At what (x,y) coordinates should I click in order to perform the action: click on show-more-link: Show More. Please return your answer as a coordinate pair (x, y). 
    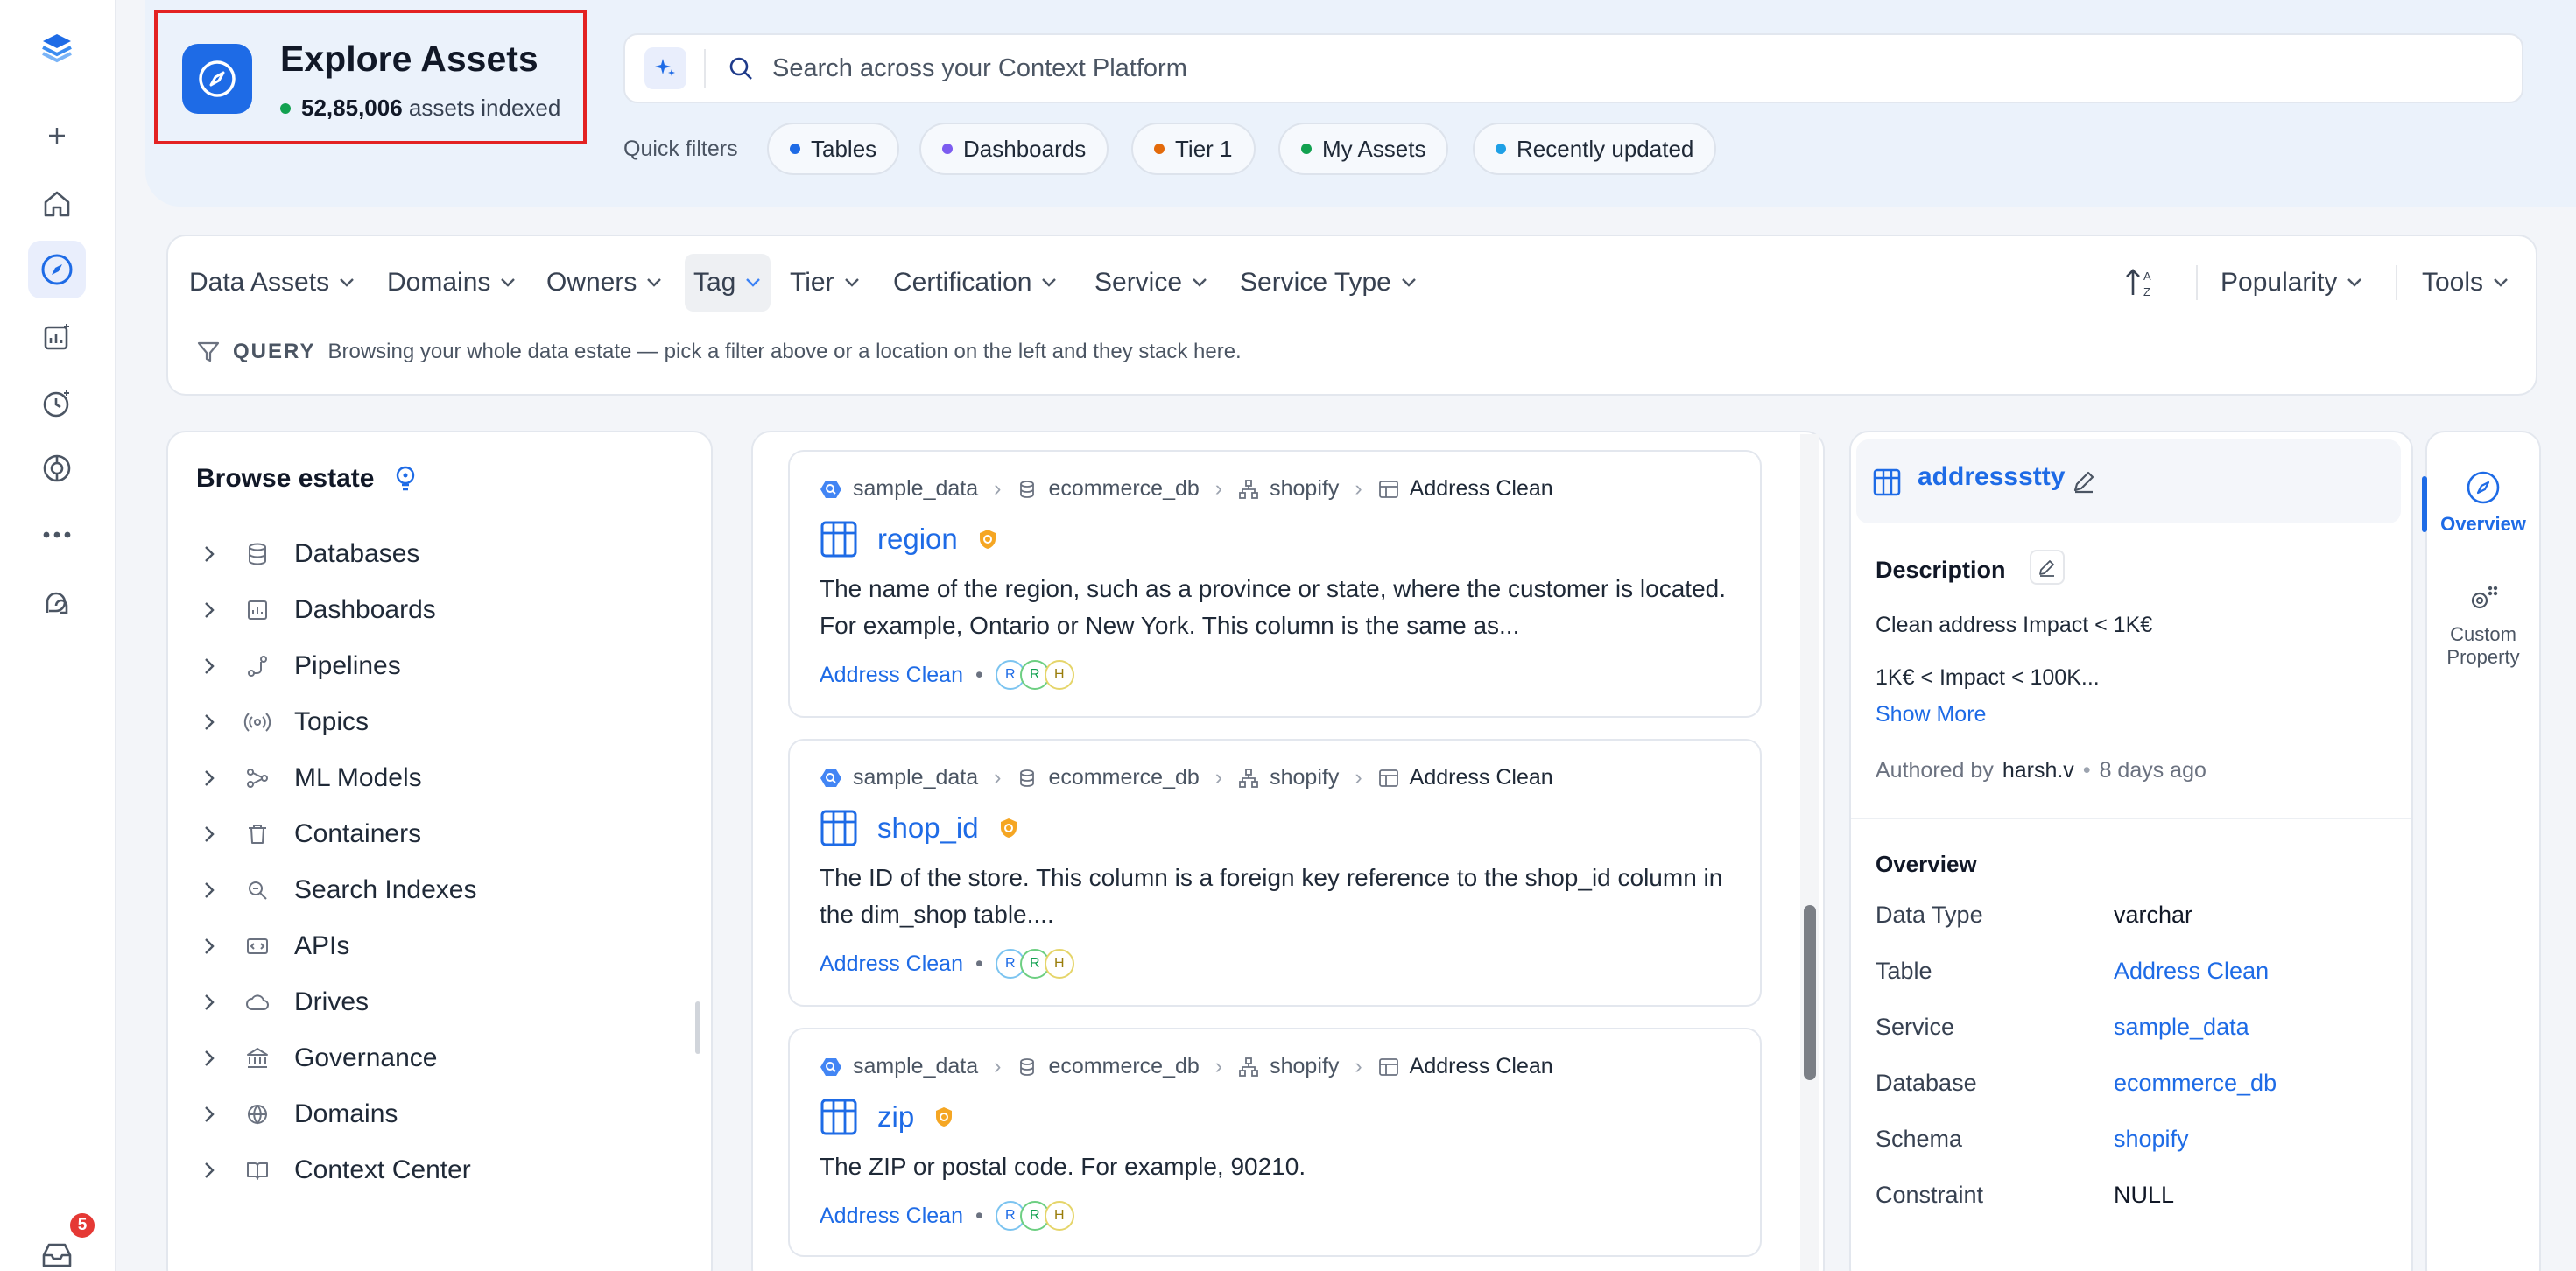
    Looking at the image, I should click on (1931, 714).